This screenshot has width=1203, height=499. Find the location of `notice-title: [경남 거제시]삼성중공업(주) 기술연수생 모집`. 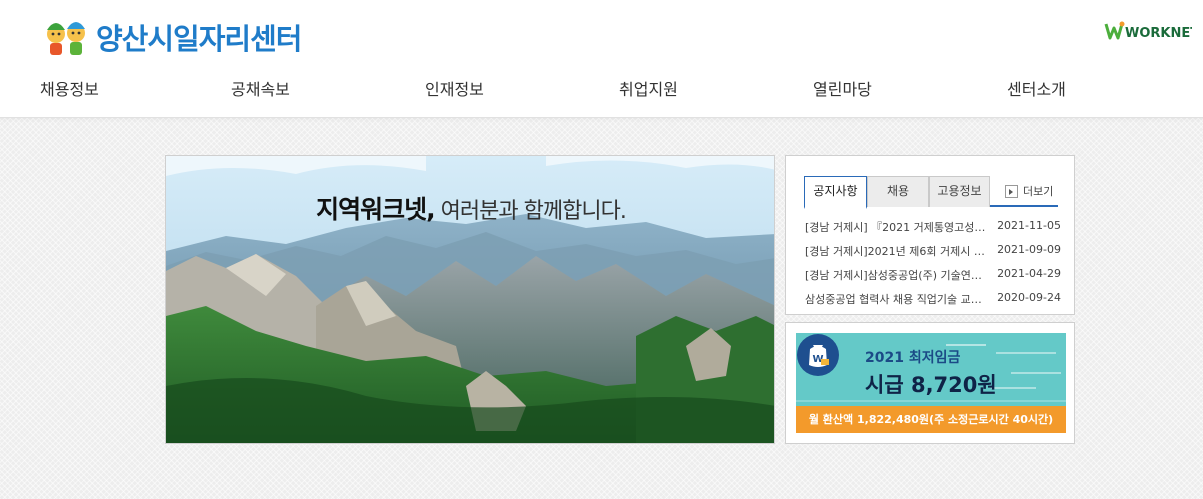

notice-title: [경남 거제시]삼성중공업(주) 기술연수생 모집 is located at coordinates (896, 275).